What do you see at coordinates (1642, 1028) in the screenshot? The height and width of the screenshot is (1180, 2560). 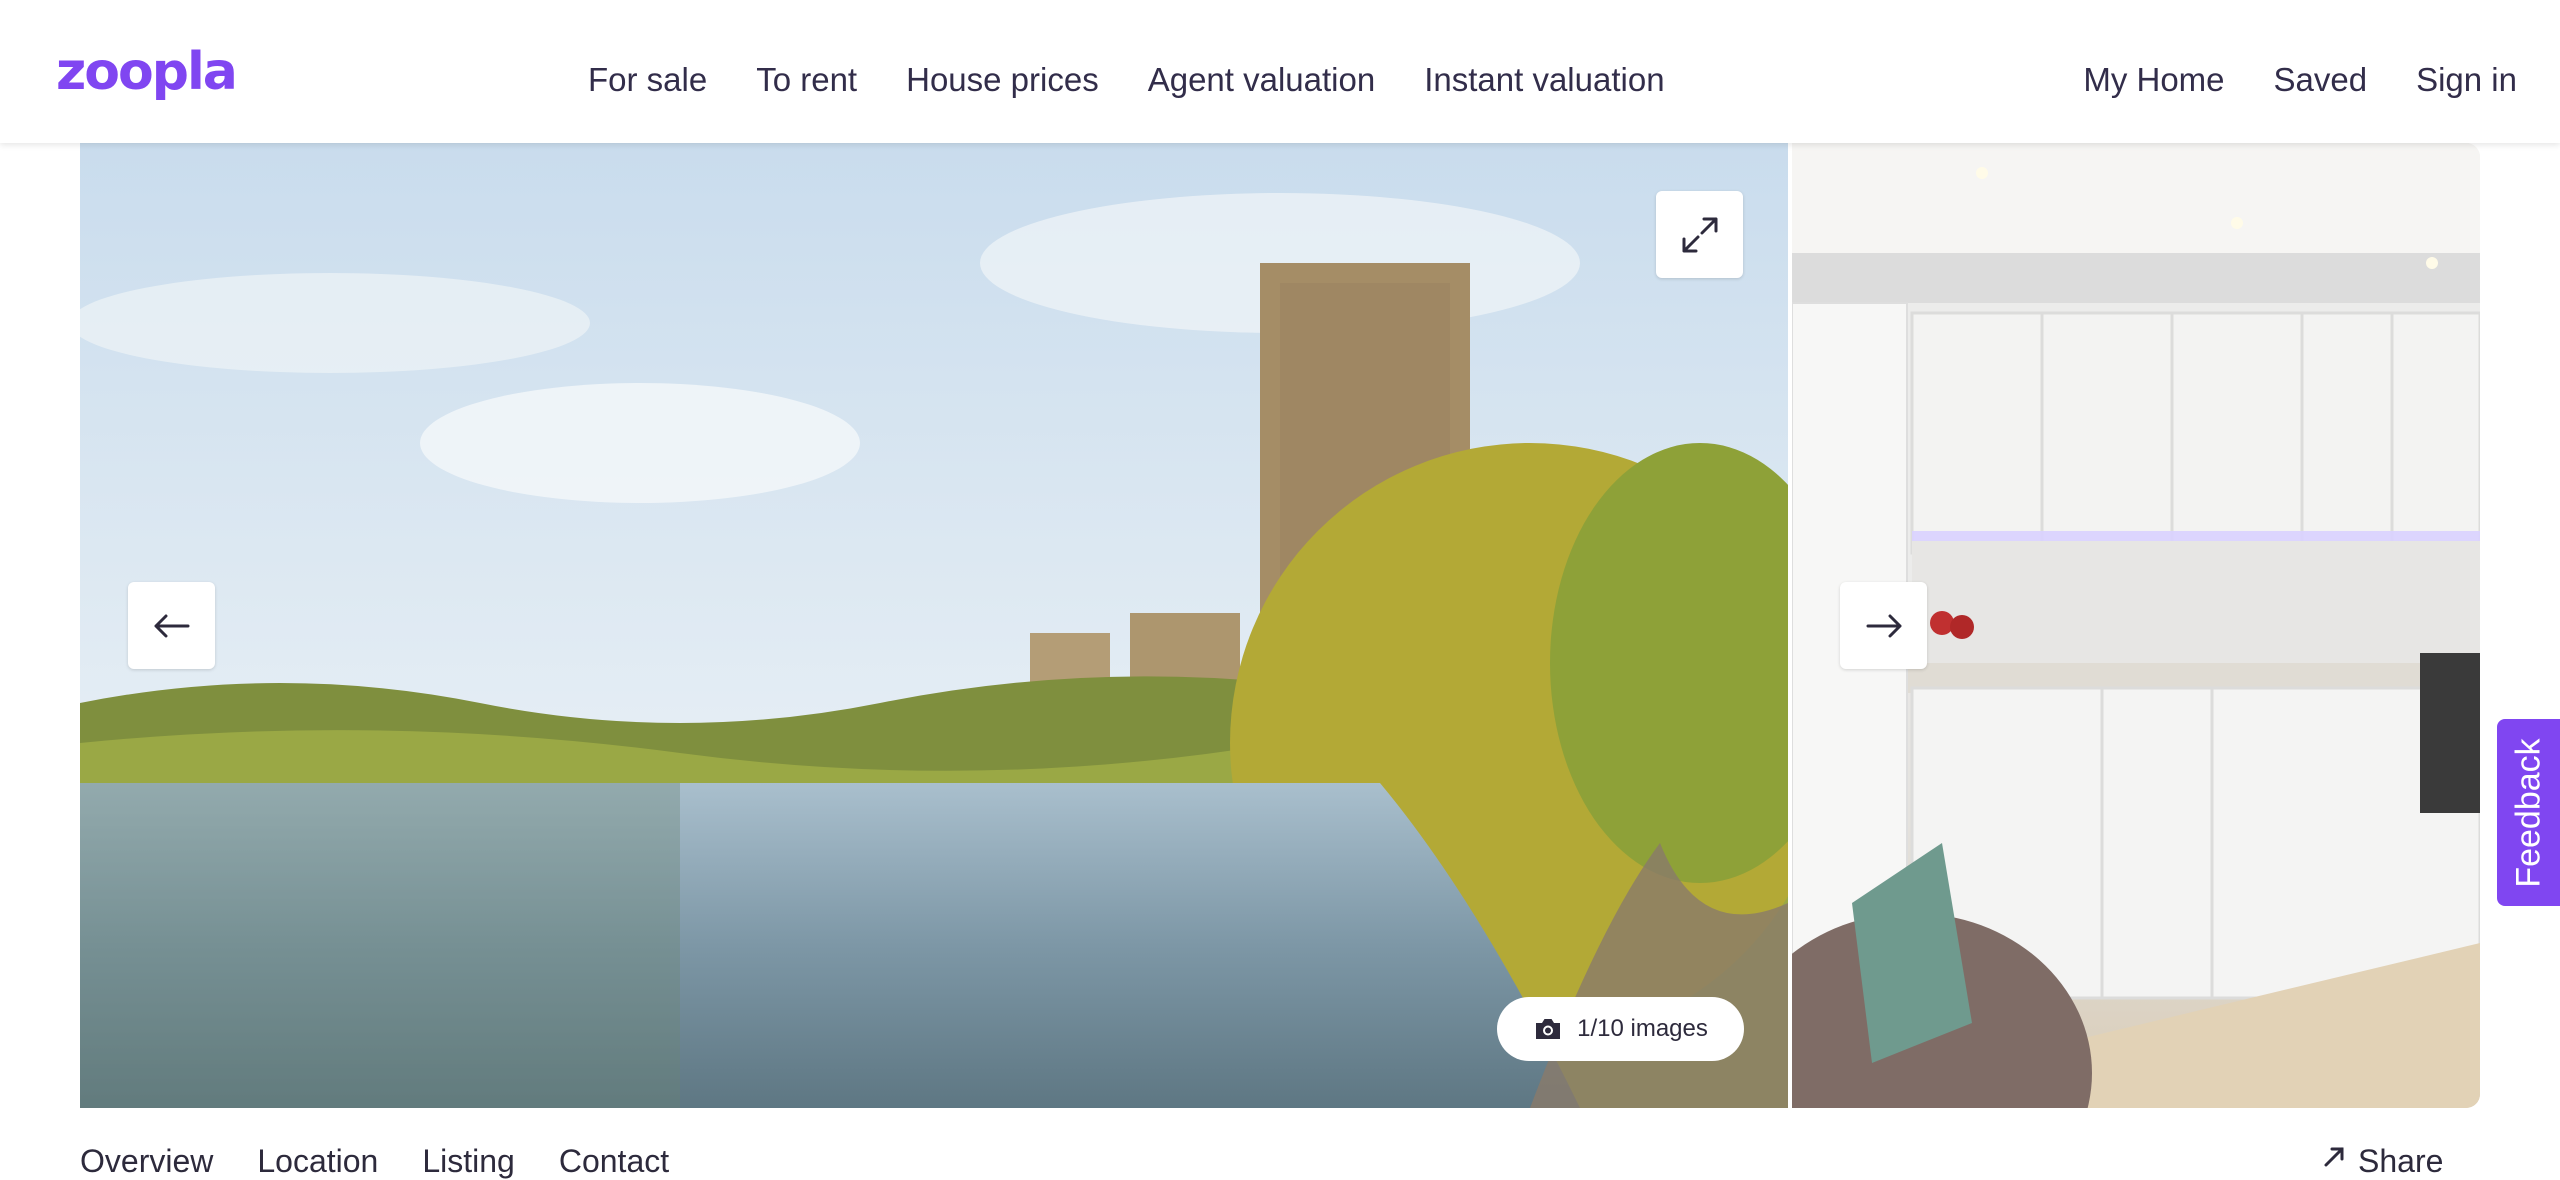 I see `image-count-label: 1/10 images` at bounding box center [1642, 1028].